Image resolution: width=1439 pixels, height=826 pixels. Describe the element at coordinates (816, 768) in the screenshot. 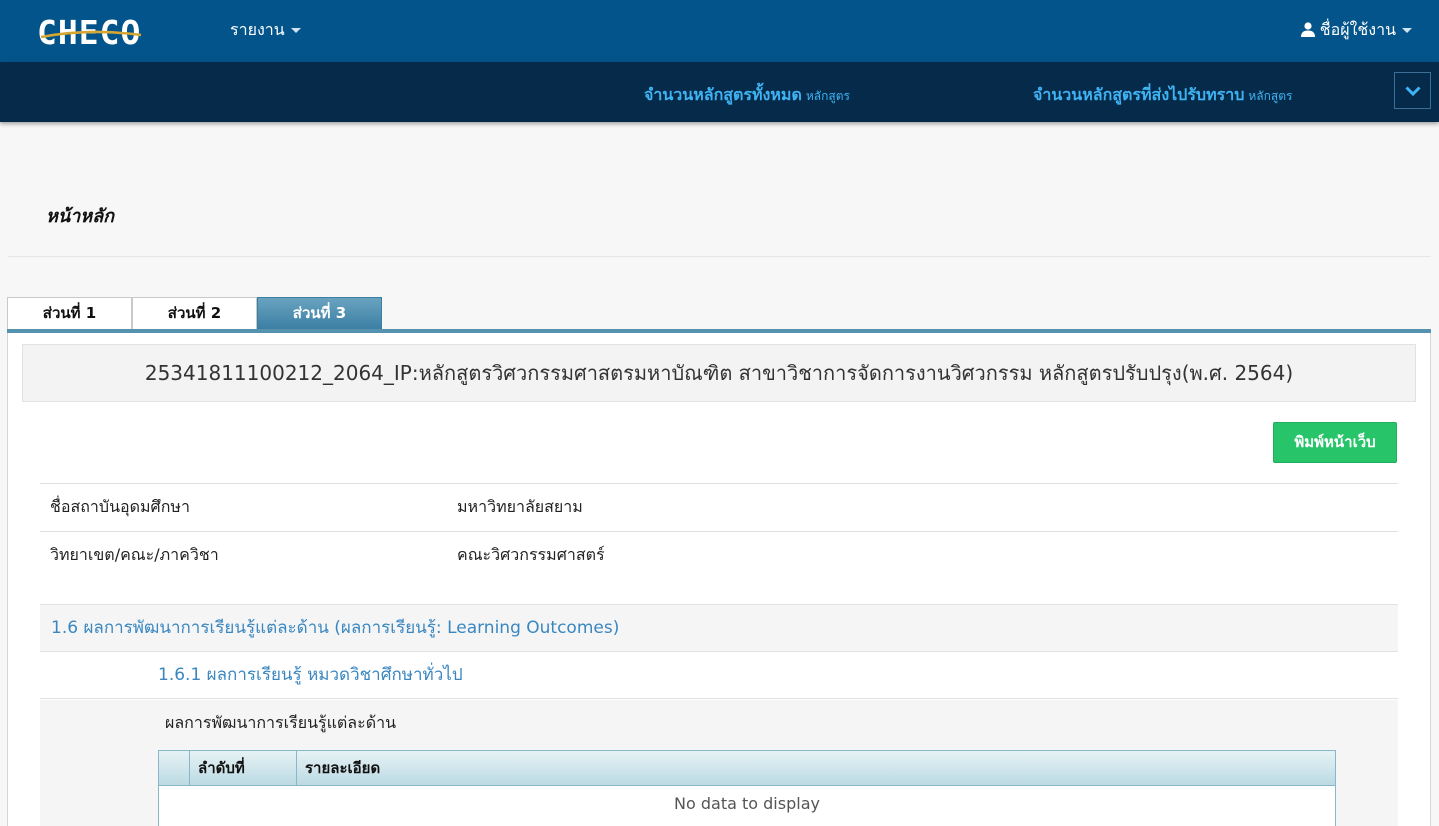

I see `grid-header-detail: รายละเอียด` at that location.